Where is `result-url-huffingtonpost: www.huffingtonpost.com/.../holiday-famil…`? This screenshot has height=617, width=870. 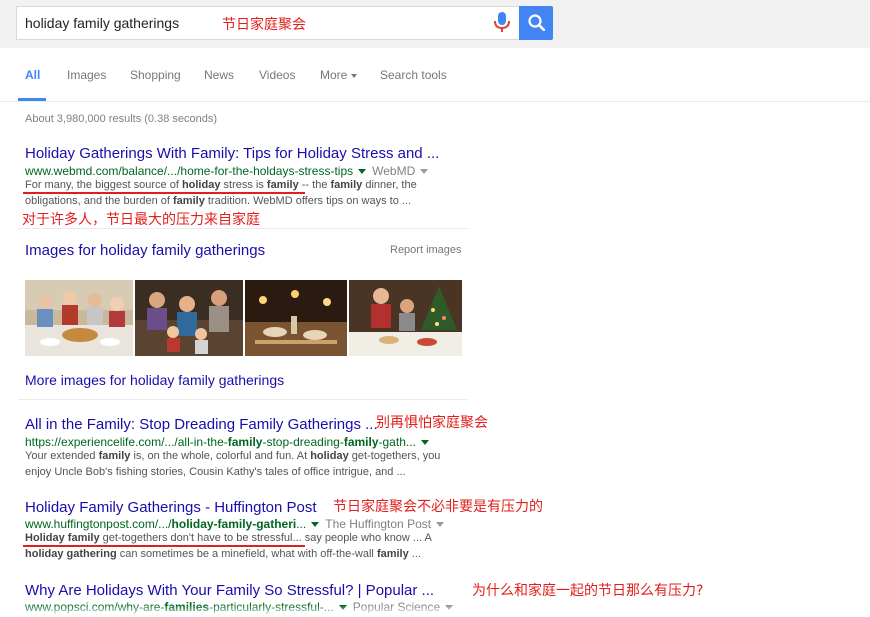
result-url-huffingtonpost: www.huffingtonpost.com/.../holiday-famil… is located at coordinates (237, 524).